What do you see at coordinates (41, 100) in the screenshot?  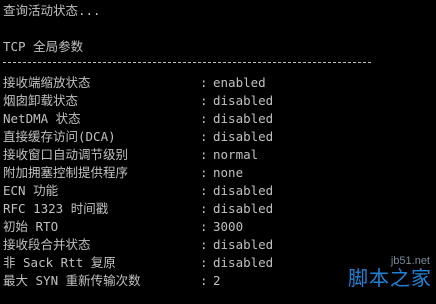 I see `param-key: 烟囱卸载状态` at bounding box center [41, 100].